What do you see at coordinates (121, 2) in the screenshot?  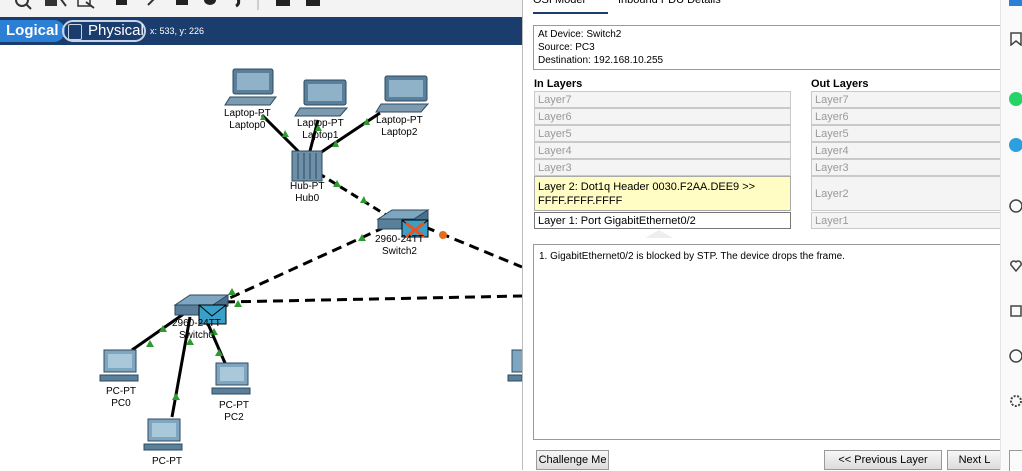 I see `note-icon` at bounding box center [121, 2].